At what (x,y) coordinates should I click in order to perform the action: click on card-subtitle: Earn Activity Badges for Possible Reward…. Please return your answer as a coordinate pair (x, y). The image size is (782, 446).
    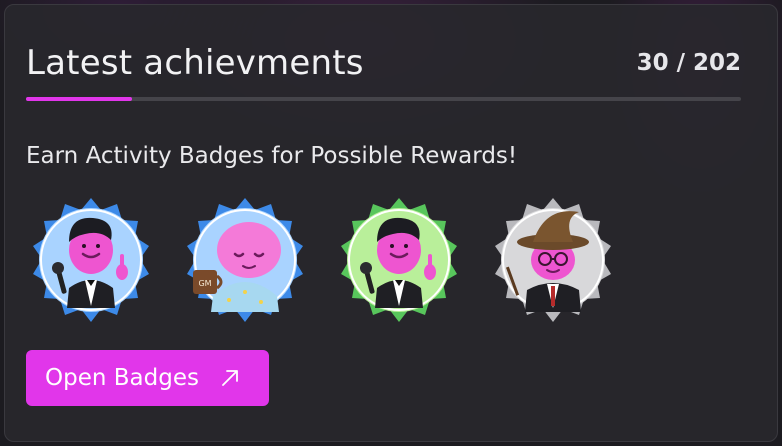
    Looking at the image, I should click on (272, 156).